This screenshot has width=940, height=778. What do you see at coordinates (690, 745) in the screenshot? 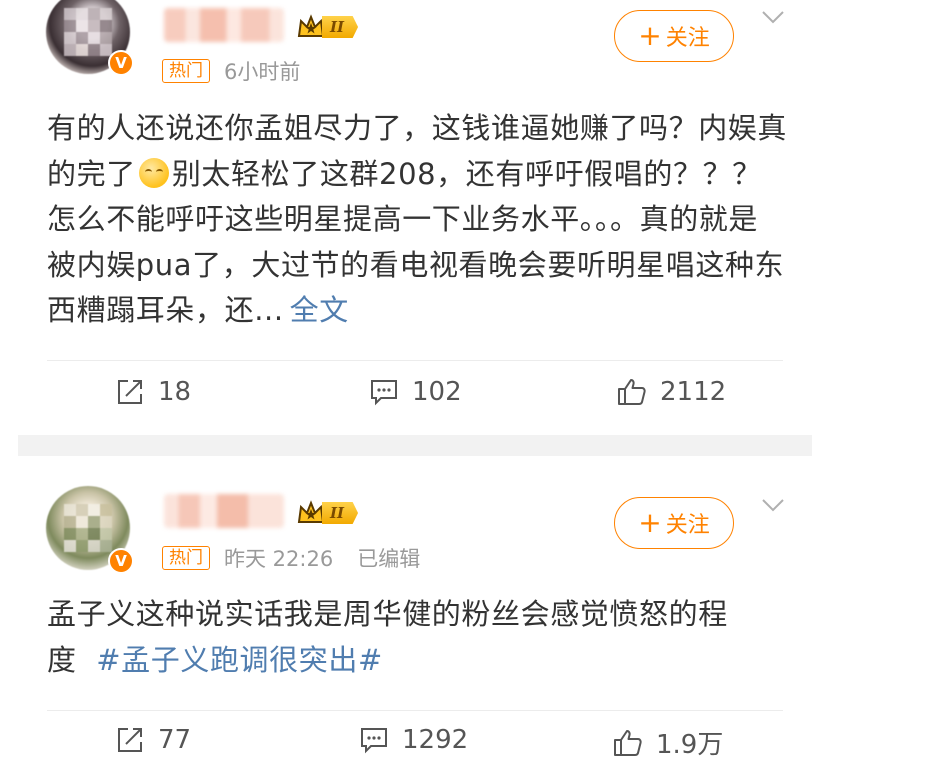
I see `like-count: 1.9万` at bounding box center [690, 745].